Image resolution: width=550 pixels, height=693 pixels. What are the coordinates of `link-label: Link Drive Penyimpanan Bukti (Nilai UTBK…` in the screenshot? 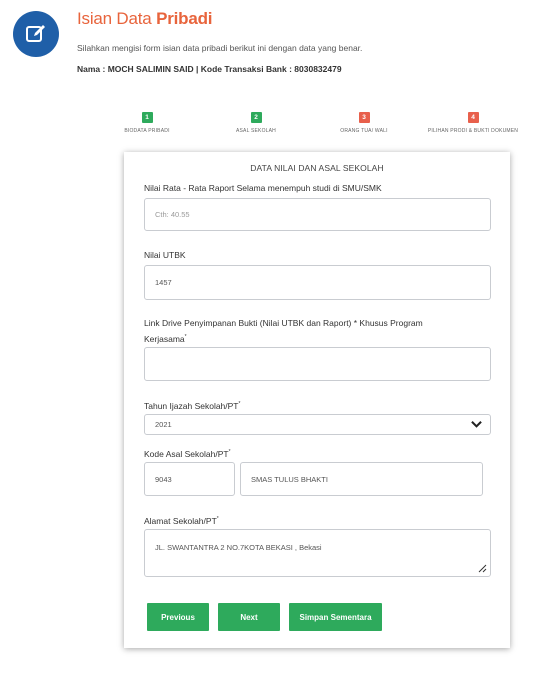 It's located at (283, 331).